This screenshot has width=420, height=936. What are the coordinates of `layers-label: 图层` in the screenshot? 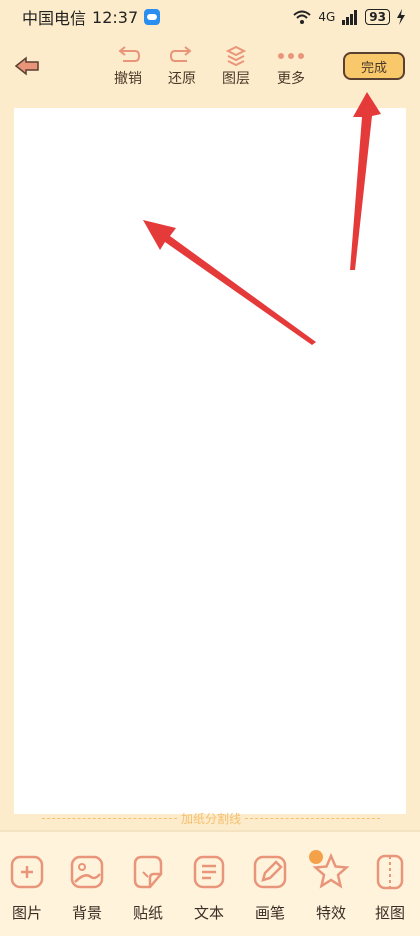 It's located at (236, 79).